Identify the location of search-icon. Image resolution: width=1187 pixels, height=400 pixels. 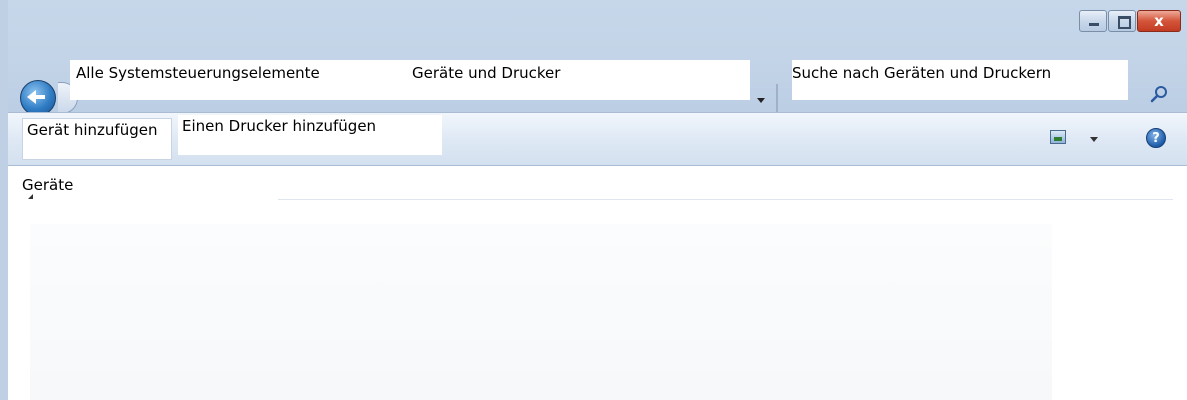
(1160, 94).